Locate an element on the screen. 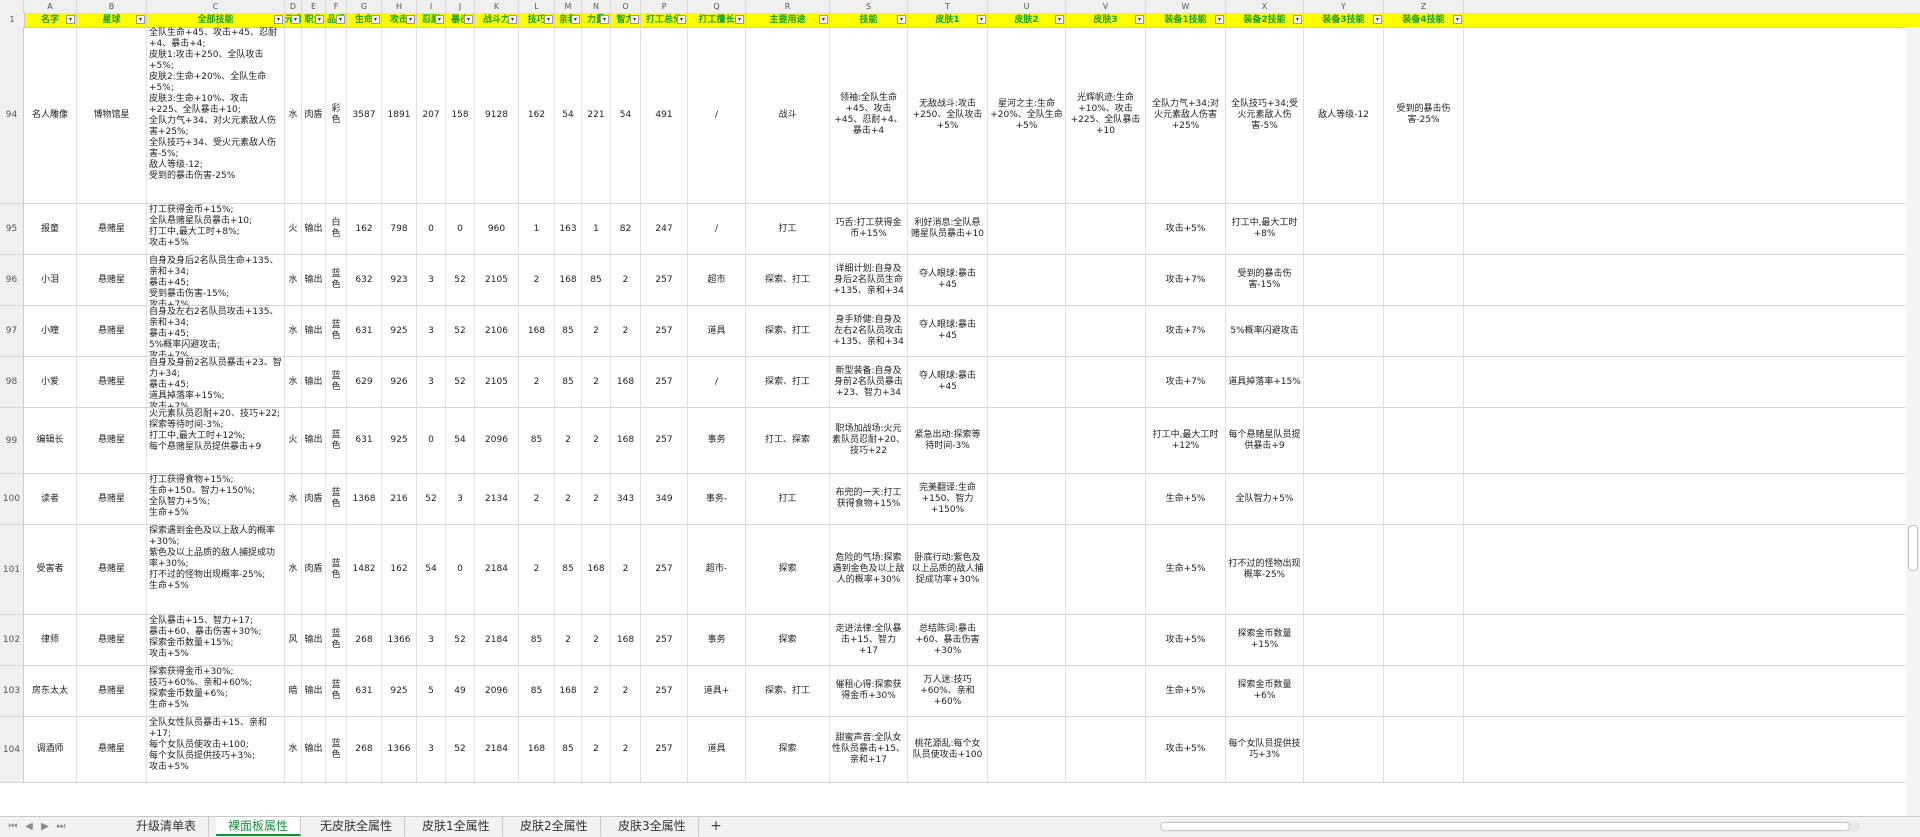 This screenshot has width=1920, height=837. table-cell: 走进法律:全队暴击+15、智力+17 is located at coordinates (869, 640).